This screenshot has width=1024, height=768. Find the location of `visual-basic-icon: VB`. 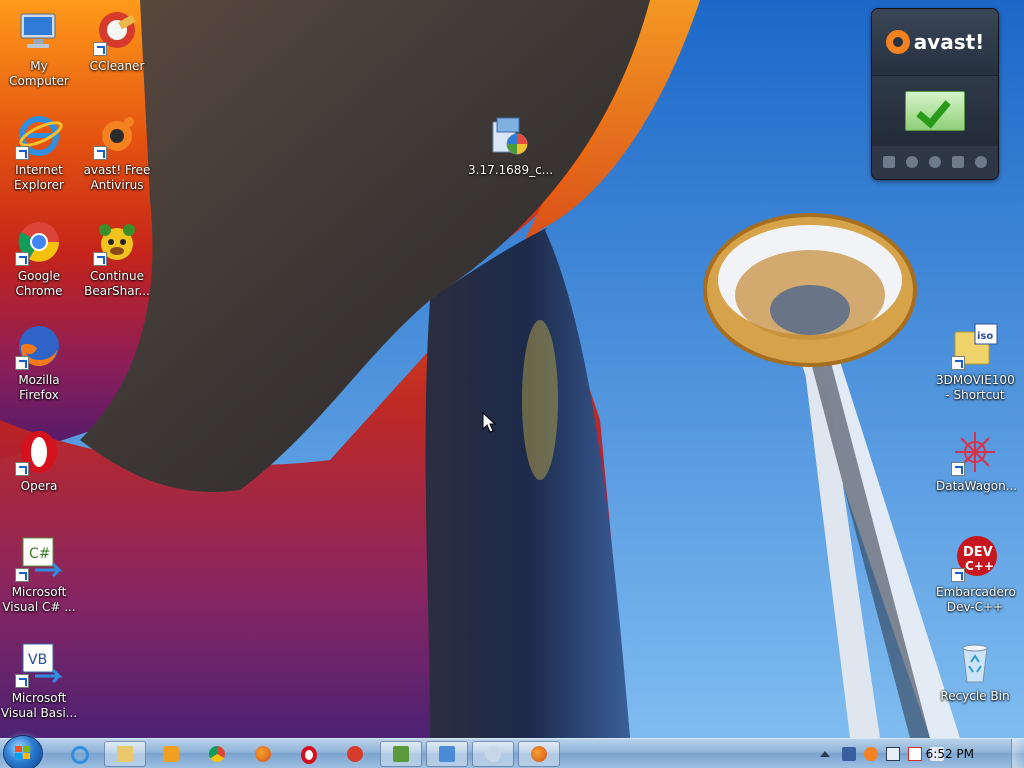

visual-basic-icon: VB is located at coordinates (39, 664).